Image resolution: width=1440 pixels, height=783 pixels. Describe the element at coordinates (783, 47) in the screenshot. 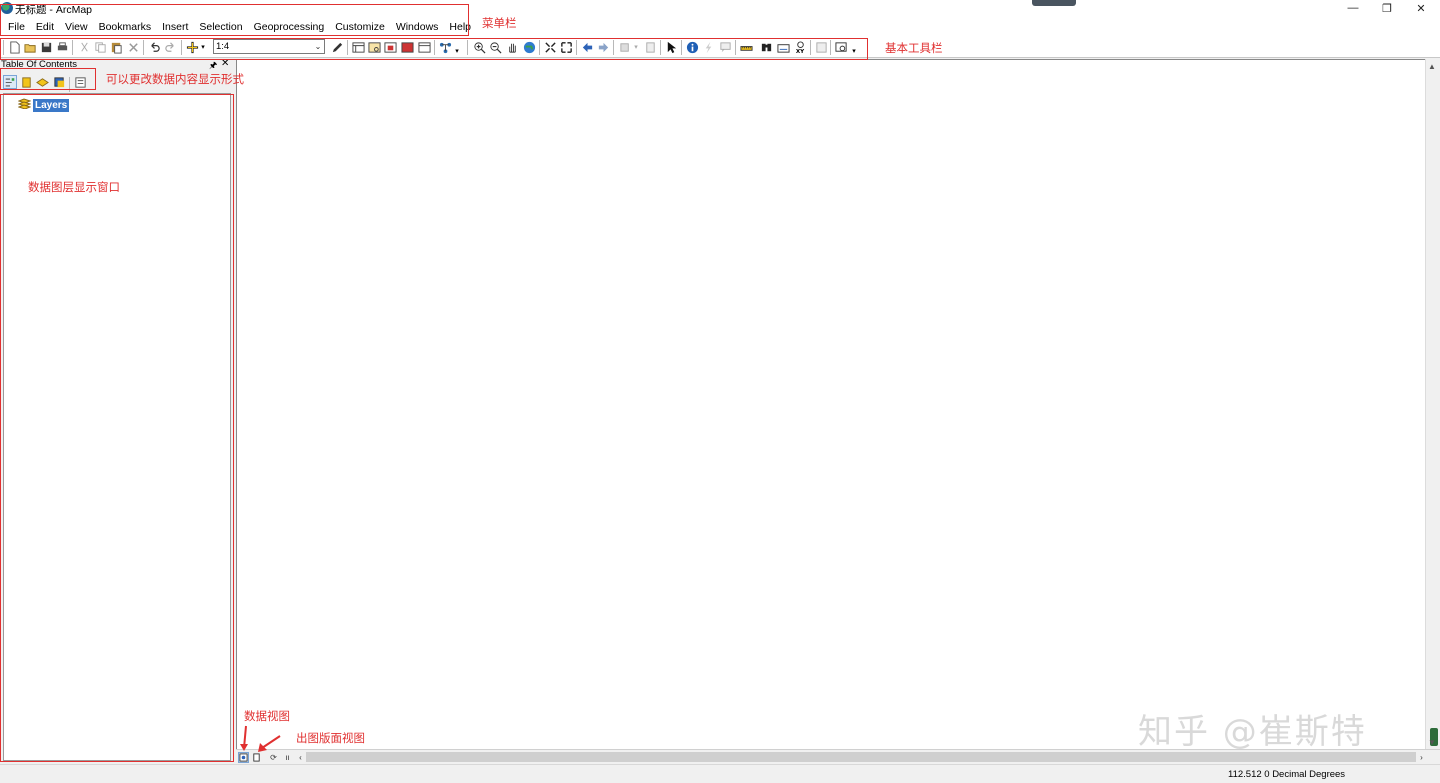

I see `find-route-icon` at that location.